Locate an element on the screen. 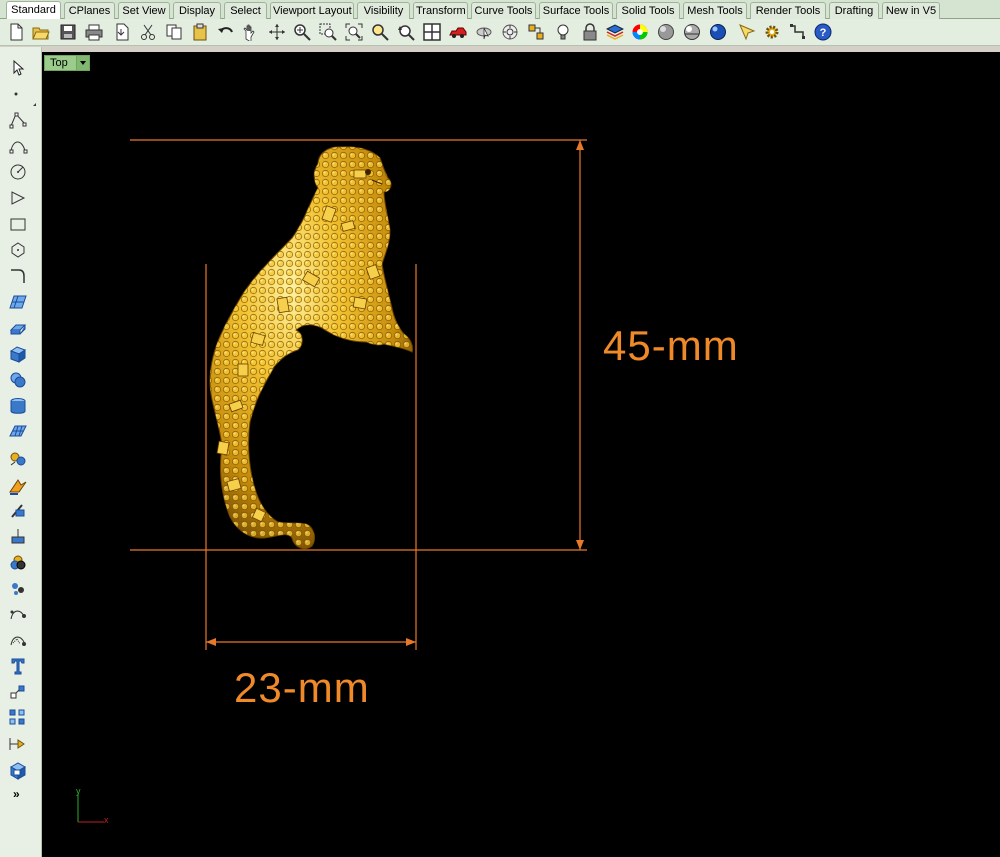  tab-render-tools: Render Tools is located at coordinates (788, 10).